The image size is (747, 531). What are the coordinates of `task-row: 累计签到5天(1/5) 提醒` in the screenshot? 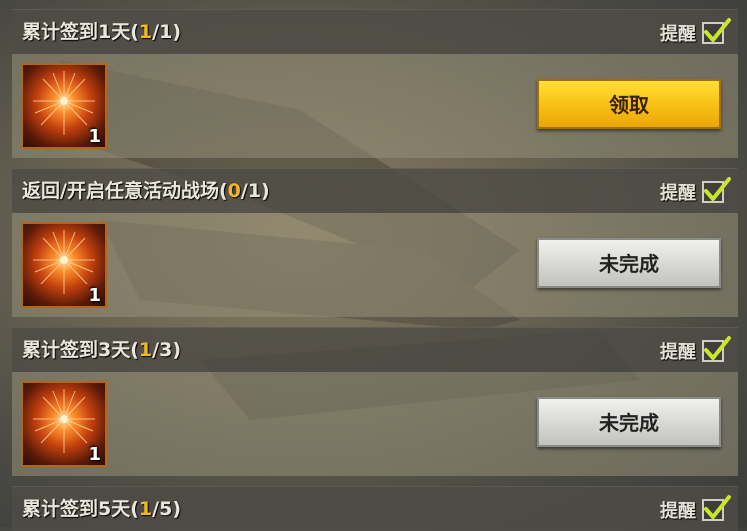 It's located at (375, 508).